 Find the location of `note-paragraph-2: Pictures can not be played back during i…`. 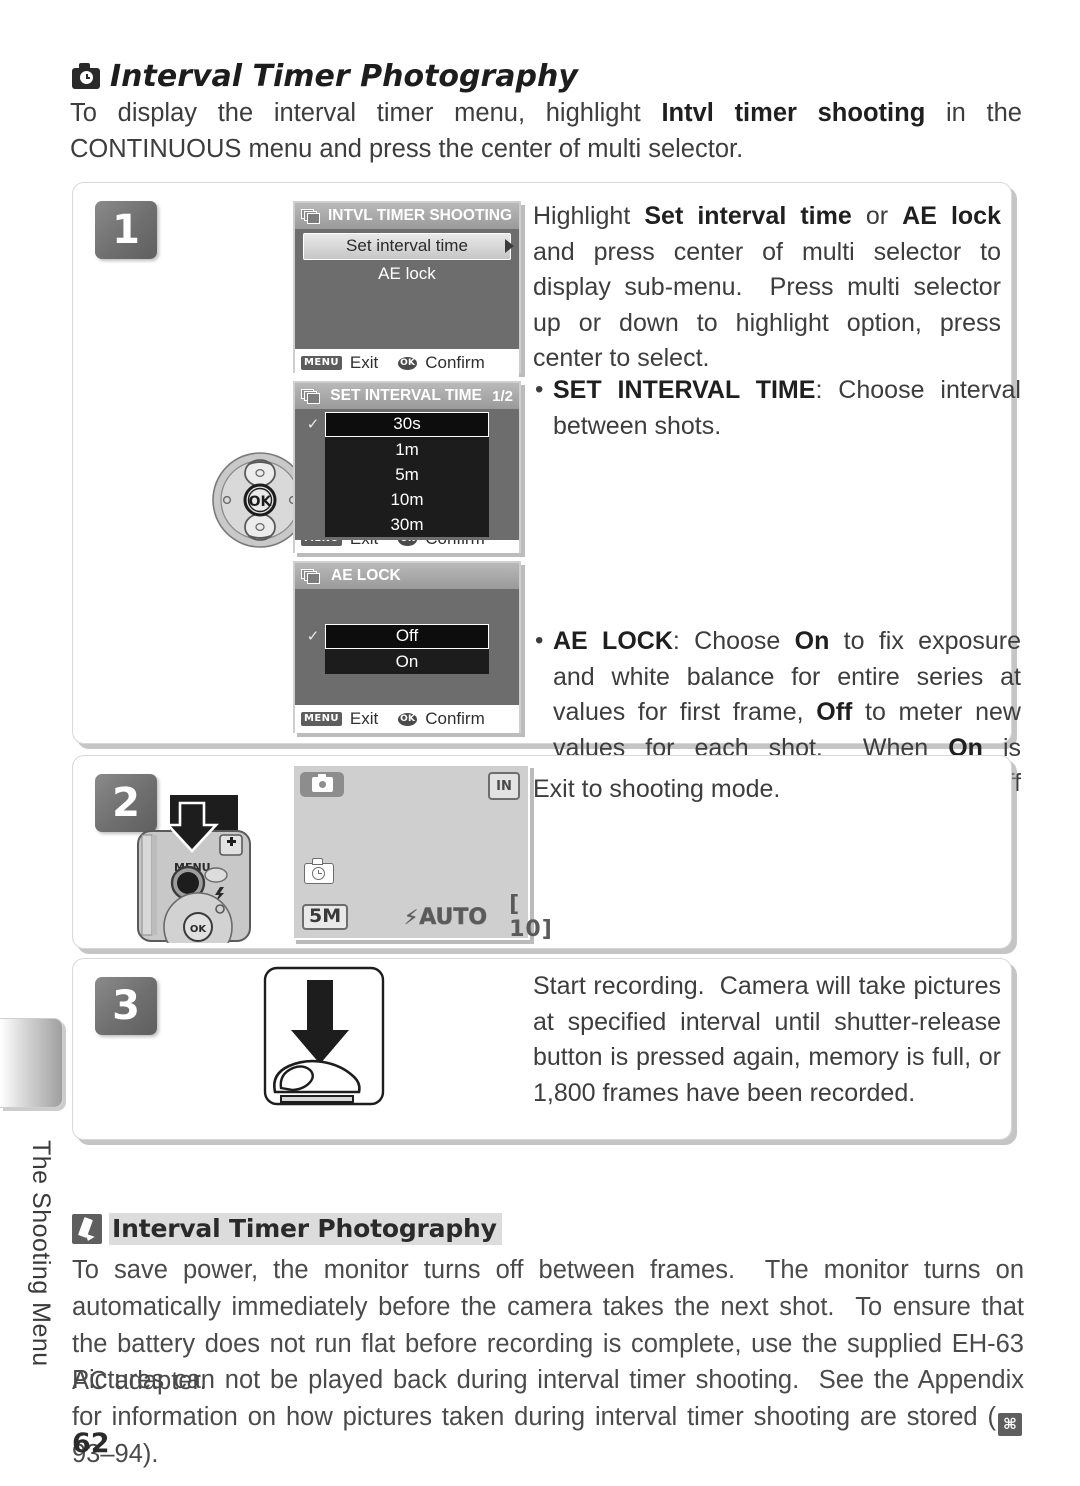

note-paragraph-2: Pictures can not be played back during i… is located at coordinates (548, 1417).